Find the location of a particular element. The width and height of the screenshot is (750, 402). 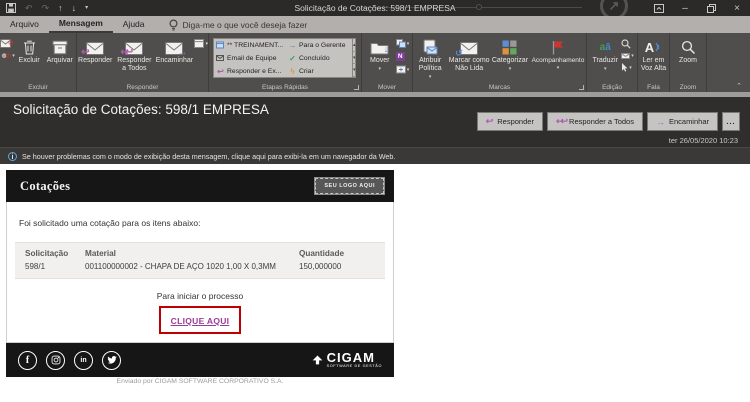

tab-mensagem: Mensagem is located at coordinates (80, 24).